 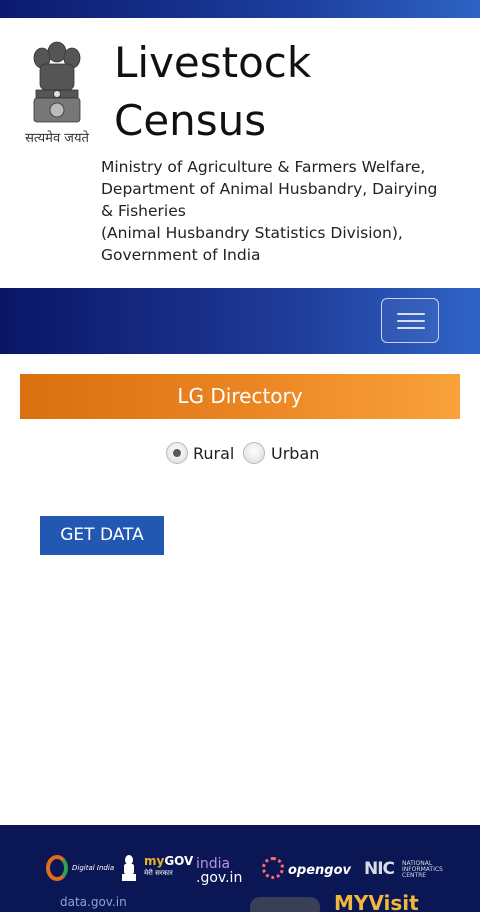 I want to click on mygov-subtitle: मेरी सरकार, so click(x=158, y=873).